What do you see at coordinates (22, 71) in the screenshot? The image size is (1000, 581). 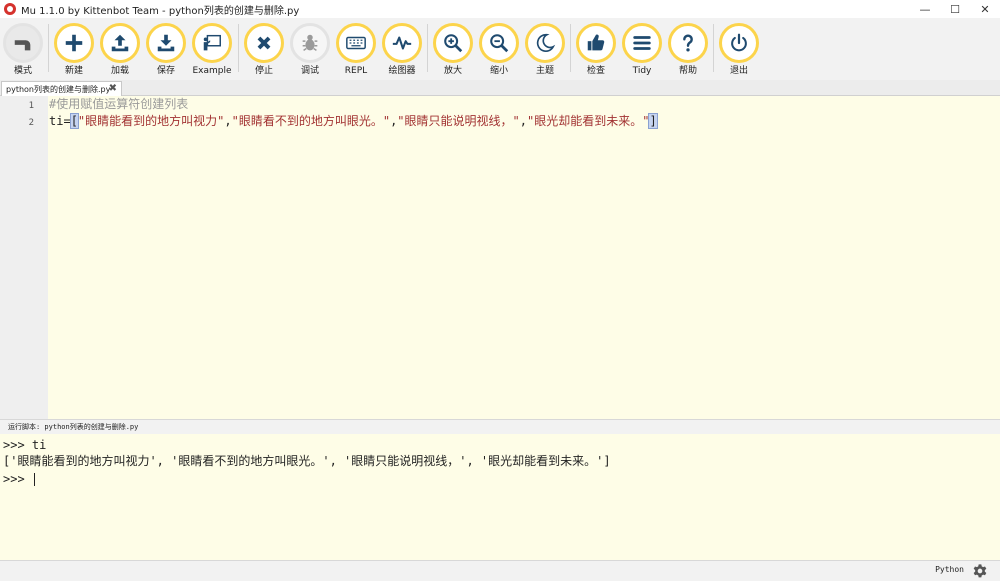 I see `mode-label: 模式` at bounding box center [22, 71].